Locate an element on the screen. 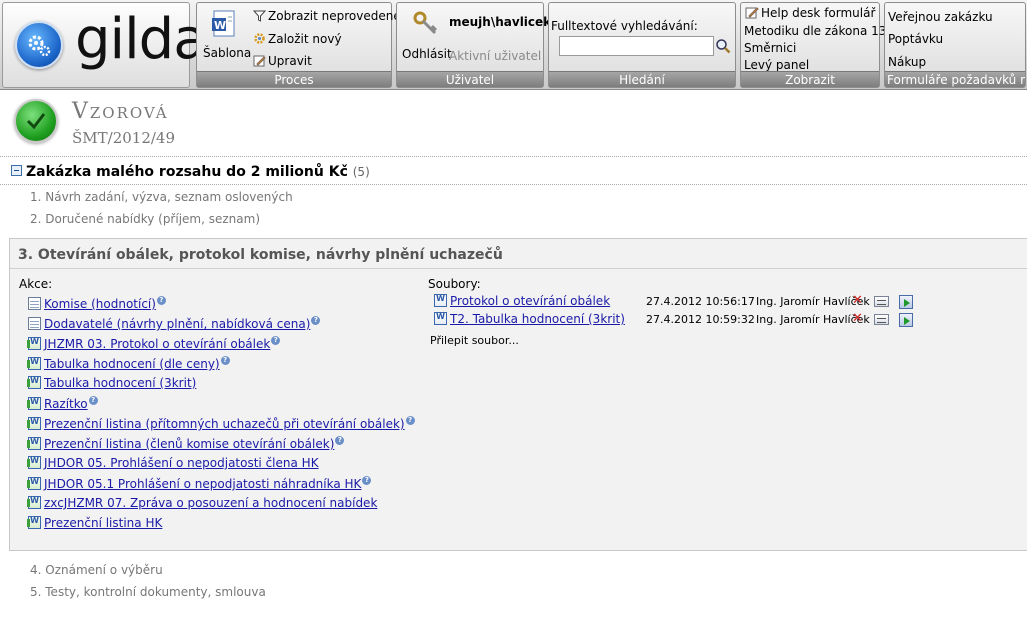 This screenshot has height=624, width=1027. document-header: Vzorová ŠMT/2012/49 is located at coordinates (513, 122).